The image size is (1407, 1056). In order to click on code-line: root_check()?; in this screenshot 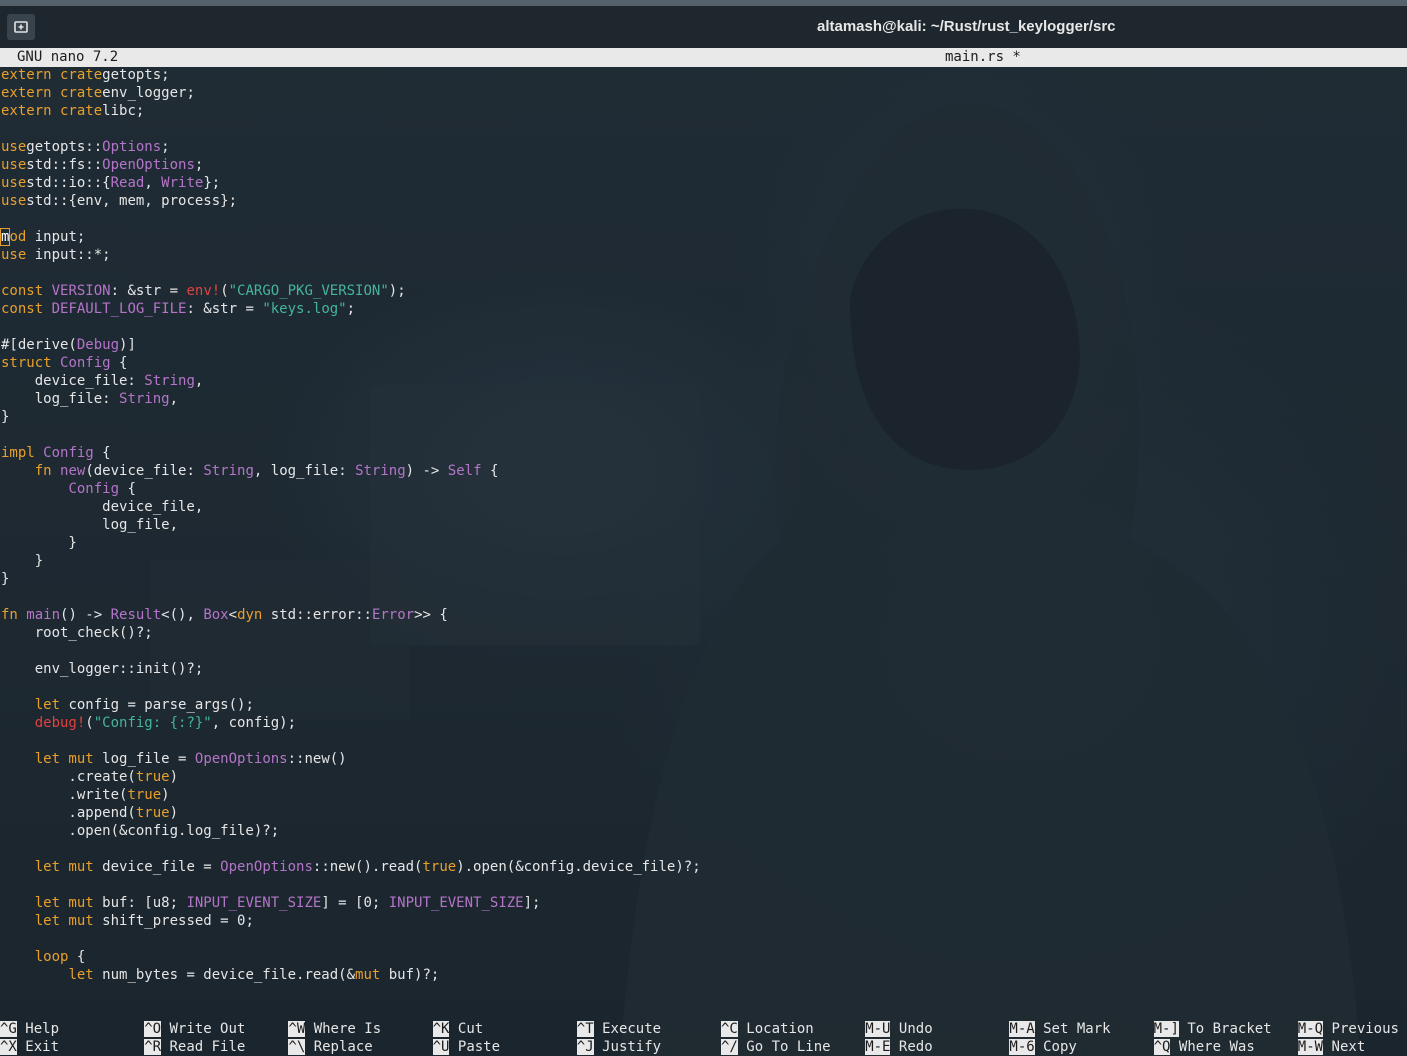, I will do `click(351, 633)`.